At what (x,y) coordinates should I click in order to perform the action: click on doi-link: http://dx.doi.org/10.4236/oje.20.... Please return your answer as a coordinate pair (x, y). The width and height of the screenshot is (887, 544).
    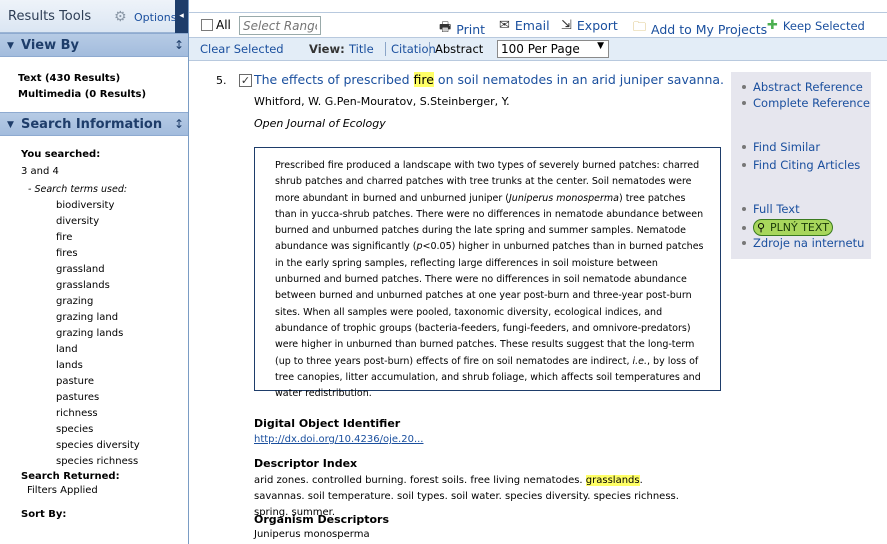
    Looking at the image, I should click on (338, 439).